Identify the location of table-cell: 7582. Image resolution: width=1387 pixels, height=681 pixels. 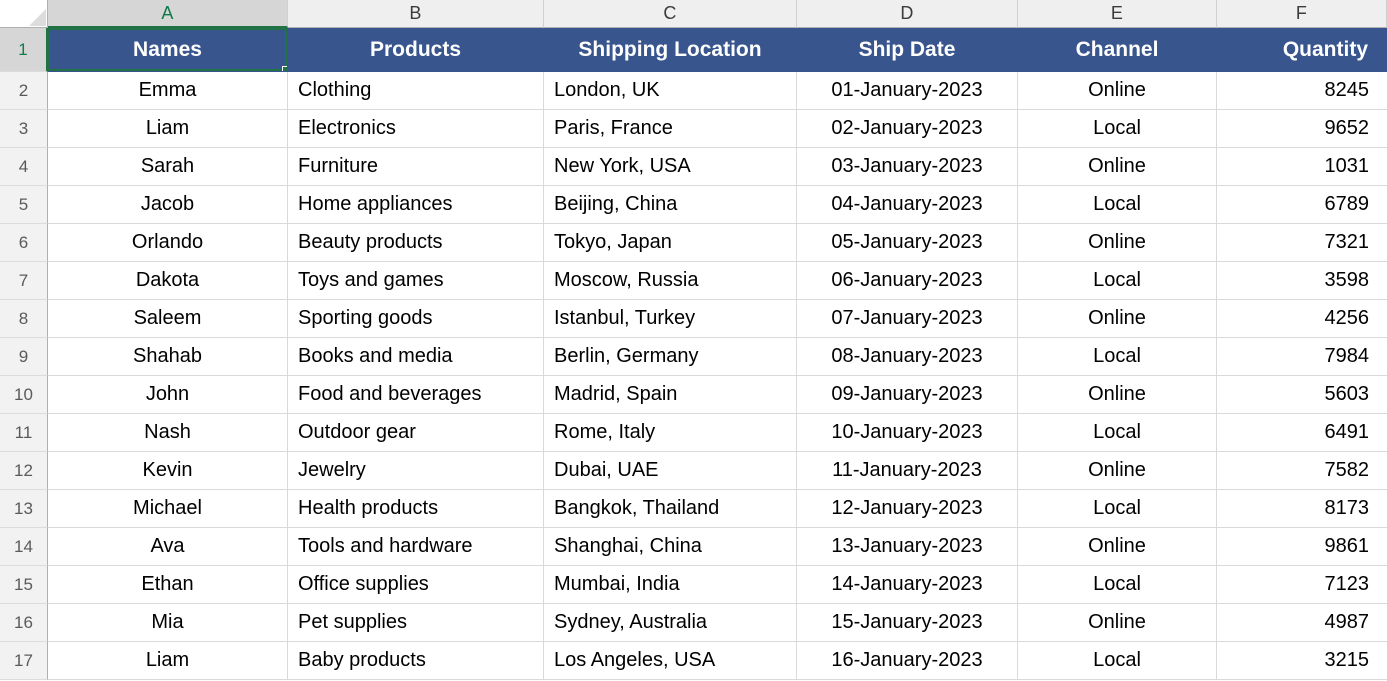
(1302, 471).